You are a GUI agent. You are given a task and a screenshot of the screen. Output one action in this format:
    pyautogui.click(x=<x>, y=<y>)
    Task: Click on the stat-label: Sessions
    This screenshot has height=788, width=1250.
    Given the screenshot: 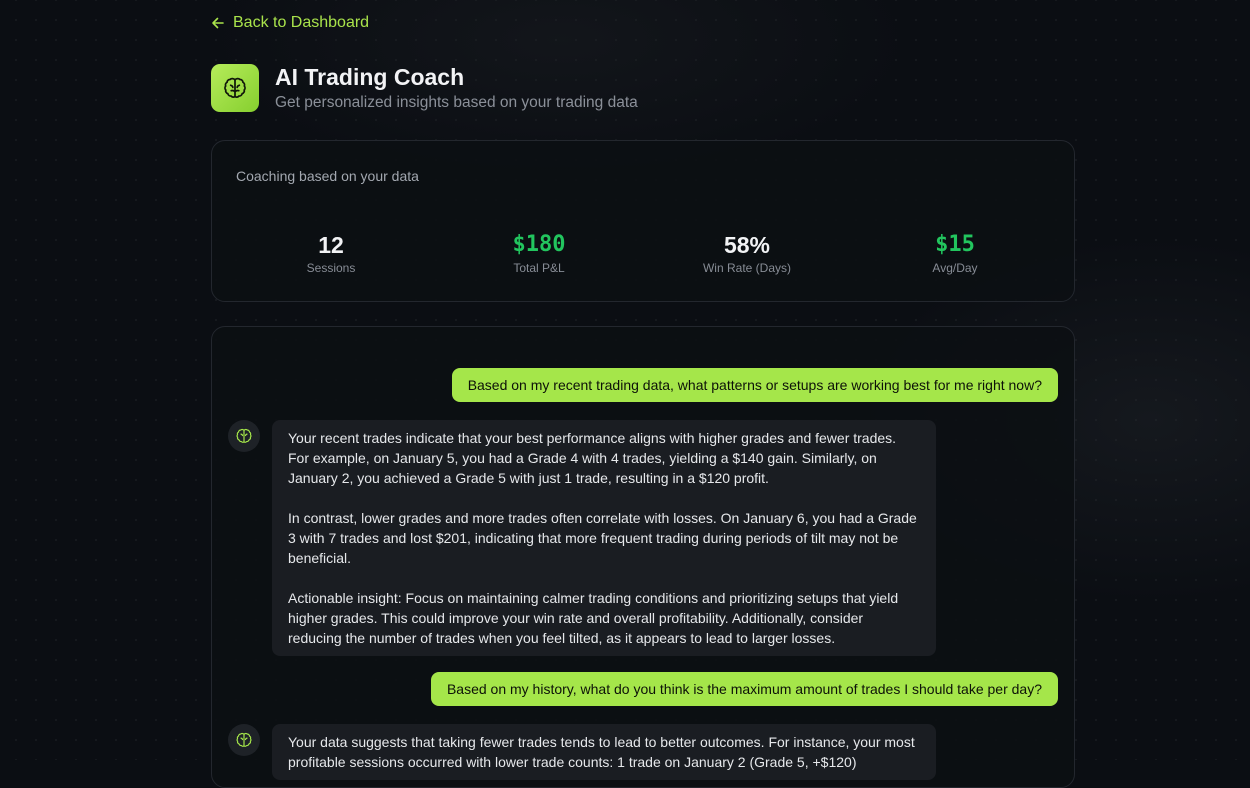 What is the action you would take?
    pyautogui.click(x=331, y=268)
    